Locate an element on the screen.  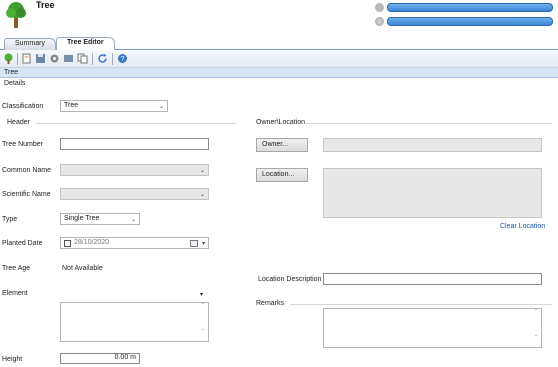
copy-icon is located at coordinates (82, 58).